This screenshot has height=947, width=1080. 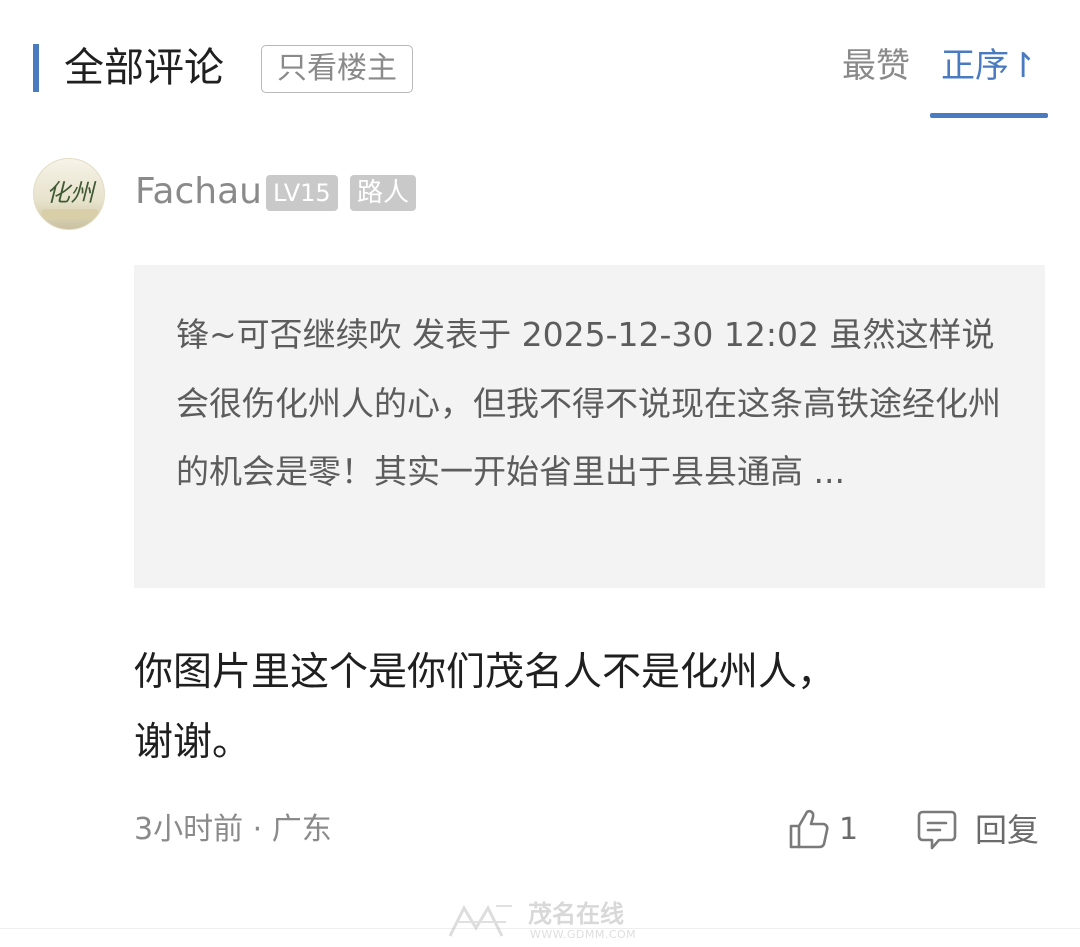 What do you see at coordinates (337, 69) in the screenshot?
I see `only-op-filter-button: 只看楼主` at bounding box center [337, 69].